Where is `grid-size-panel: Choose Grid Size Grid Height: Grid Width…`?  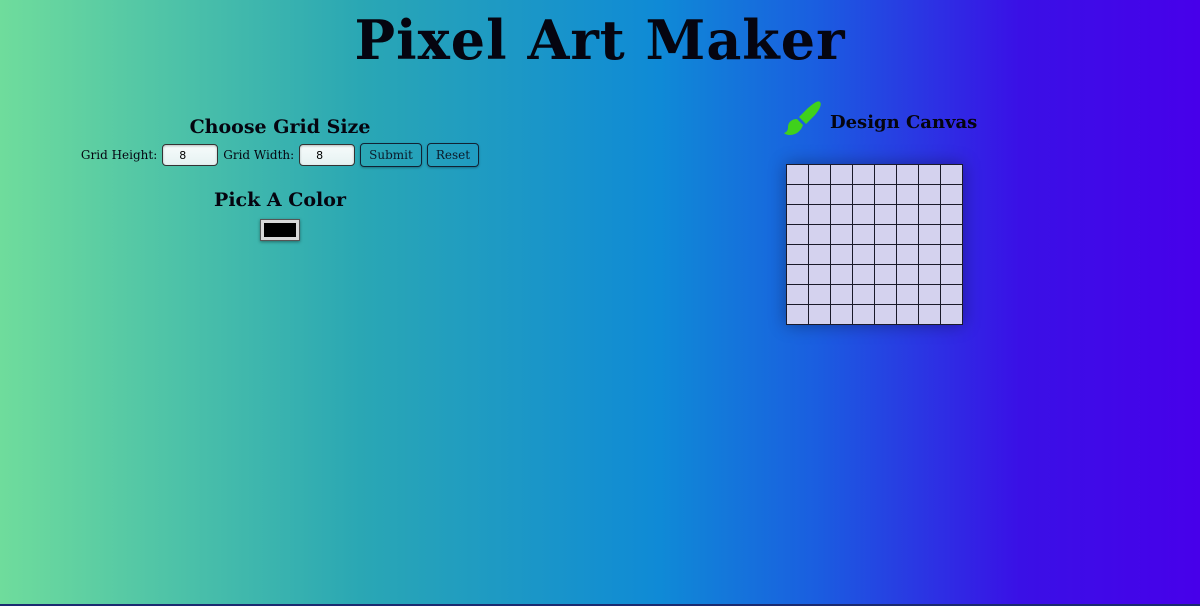 grid-size-panel: Choose Grid Size Grid Height: Grid Width… is located at coordinates (280, 177).